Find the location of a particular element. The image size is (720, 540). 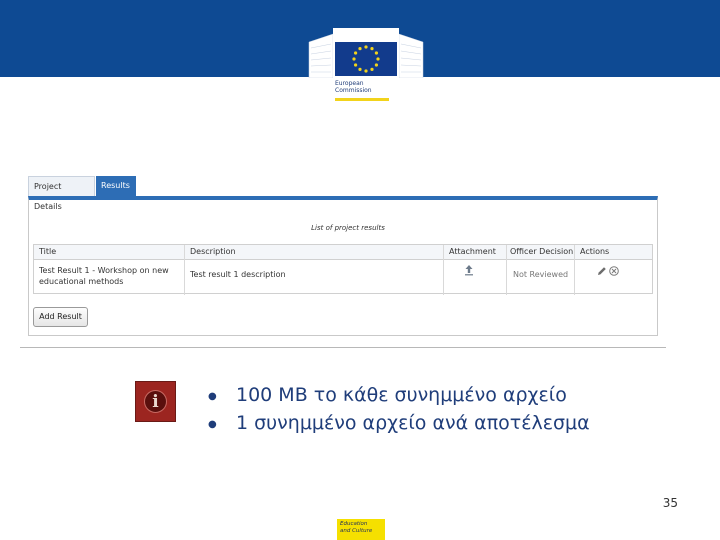

logo-line-2: Commission is located at coordinates (353, 90).